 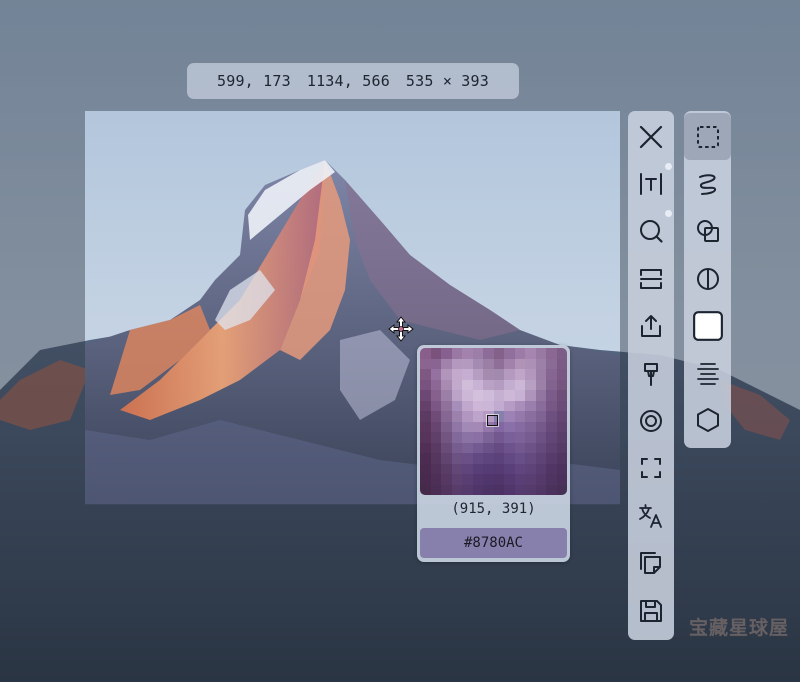 I want to click on record-button, so click(x=651, y=420).